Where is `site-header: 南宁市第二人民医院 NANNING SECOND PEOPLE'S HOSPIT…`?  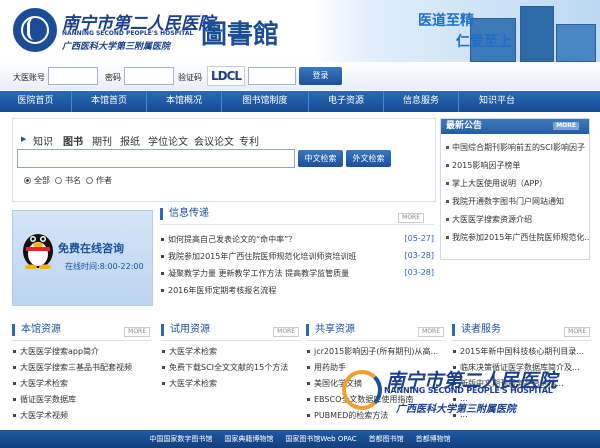
site-header: 南宁市第二人民医院 NANNING SECOND PEOPLE'S HOSPIT… is located at coordinates (300, 31).